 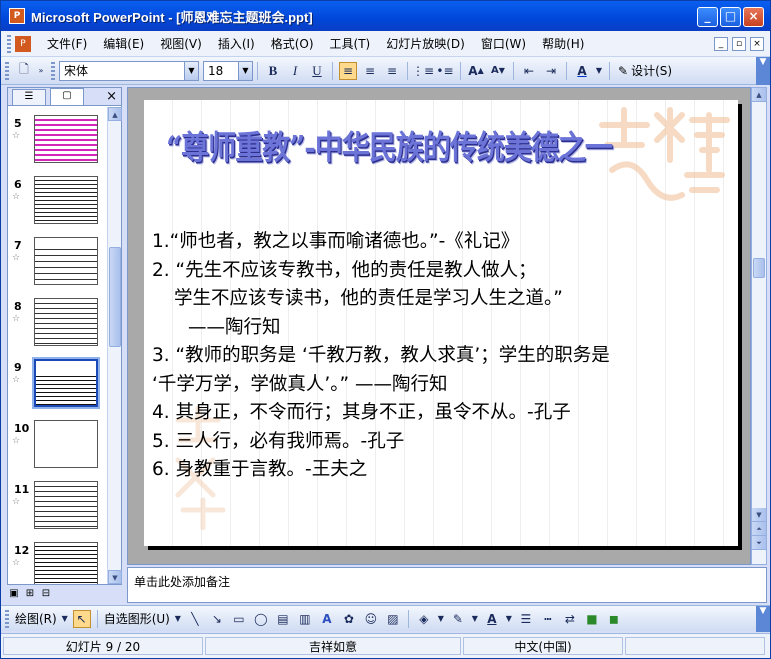 I want to click on notes-pane: 单击此处添加备注, so click(x=447, y=585).